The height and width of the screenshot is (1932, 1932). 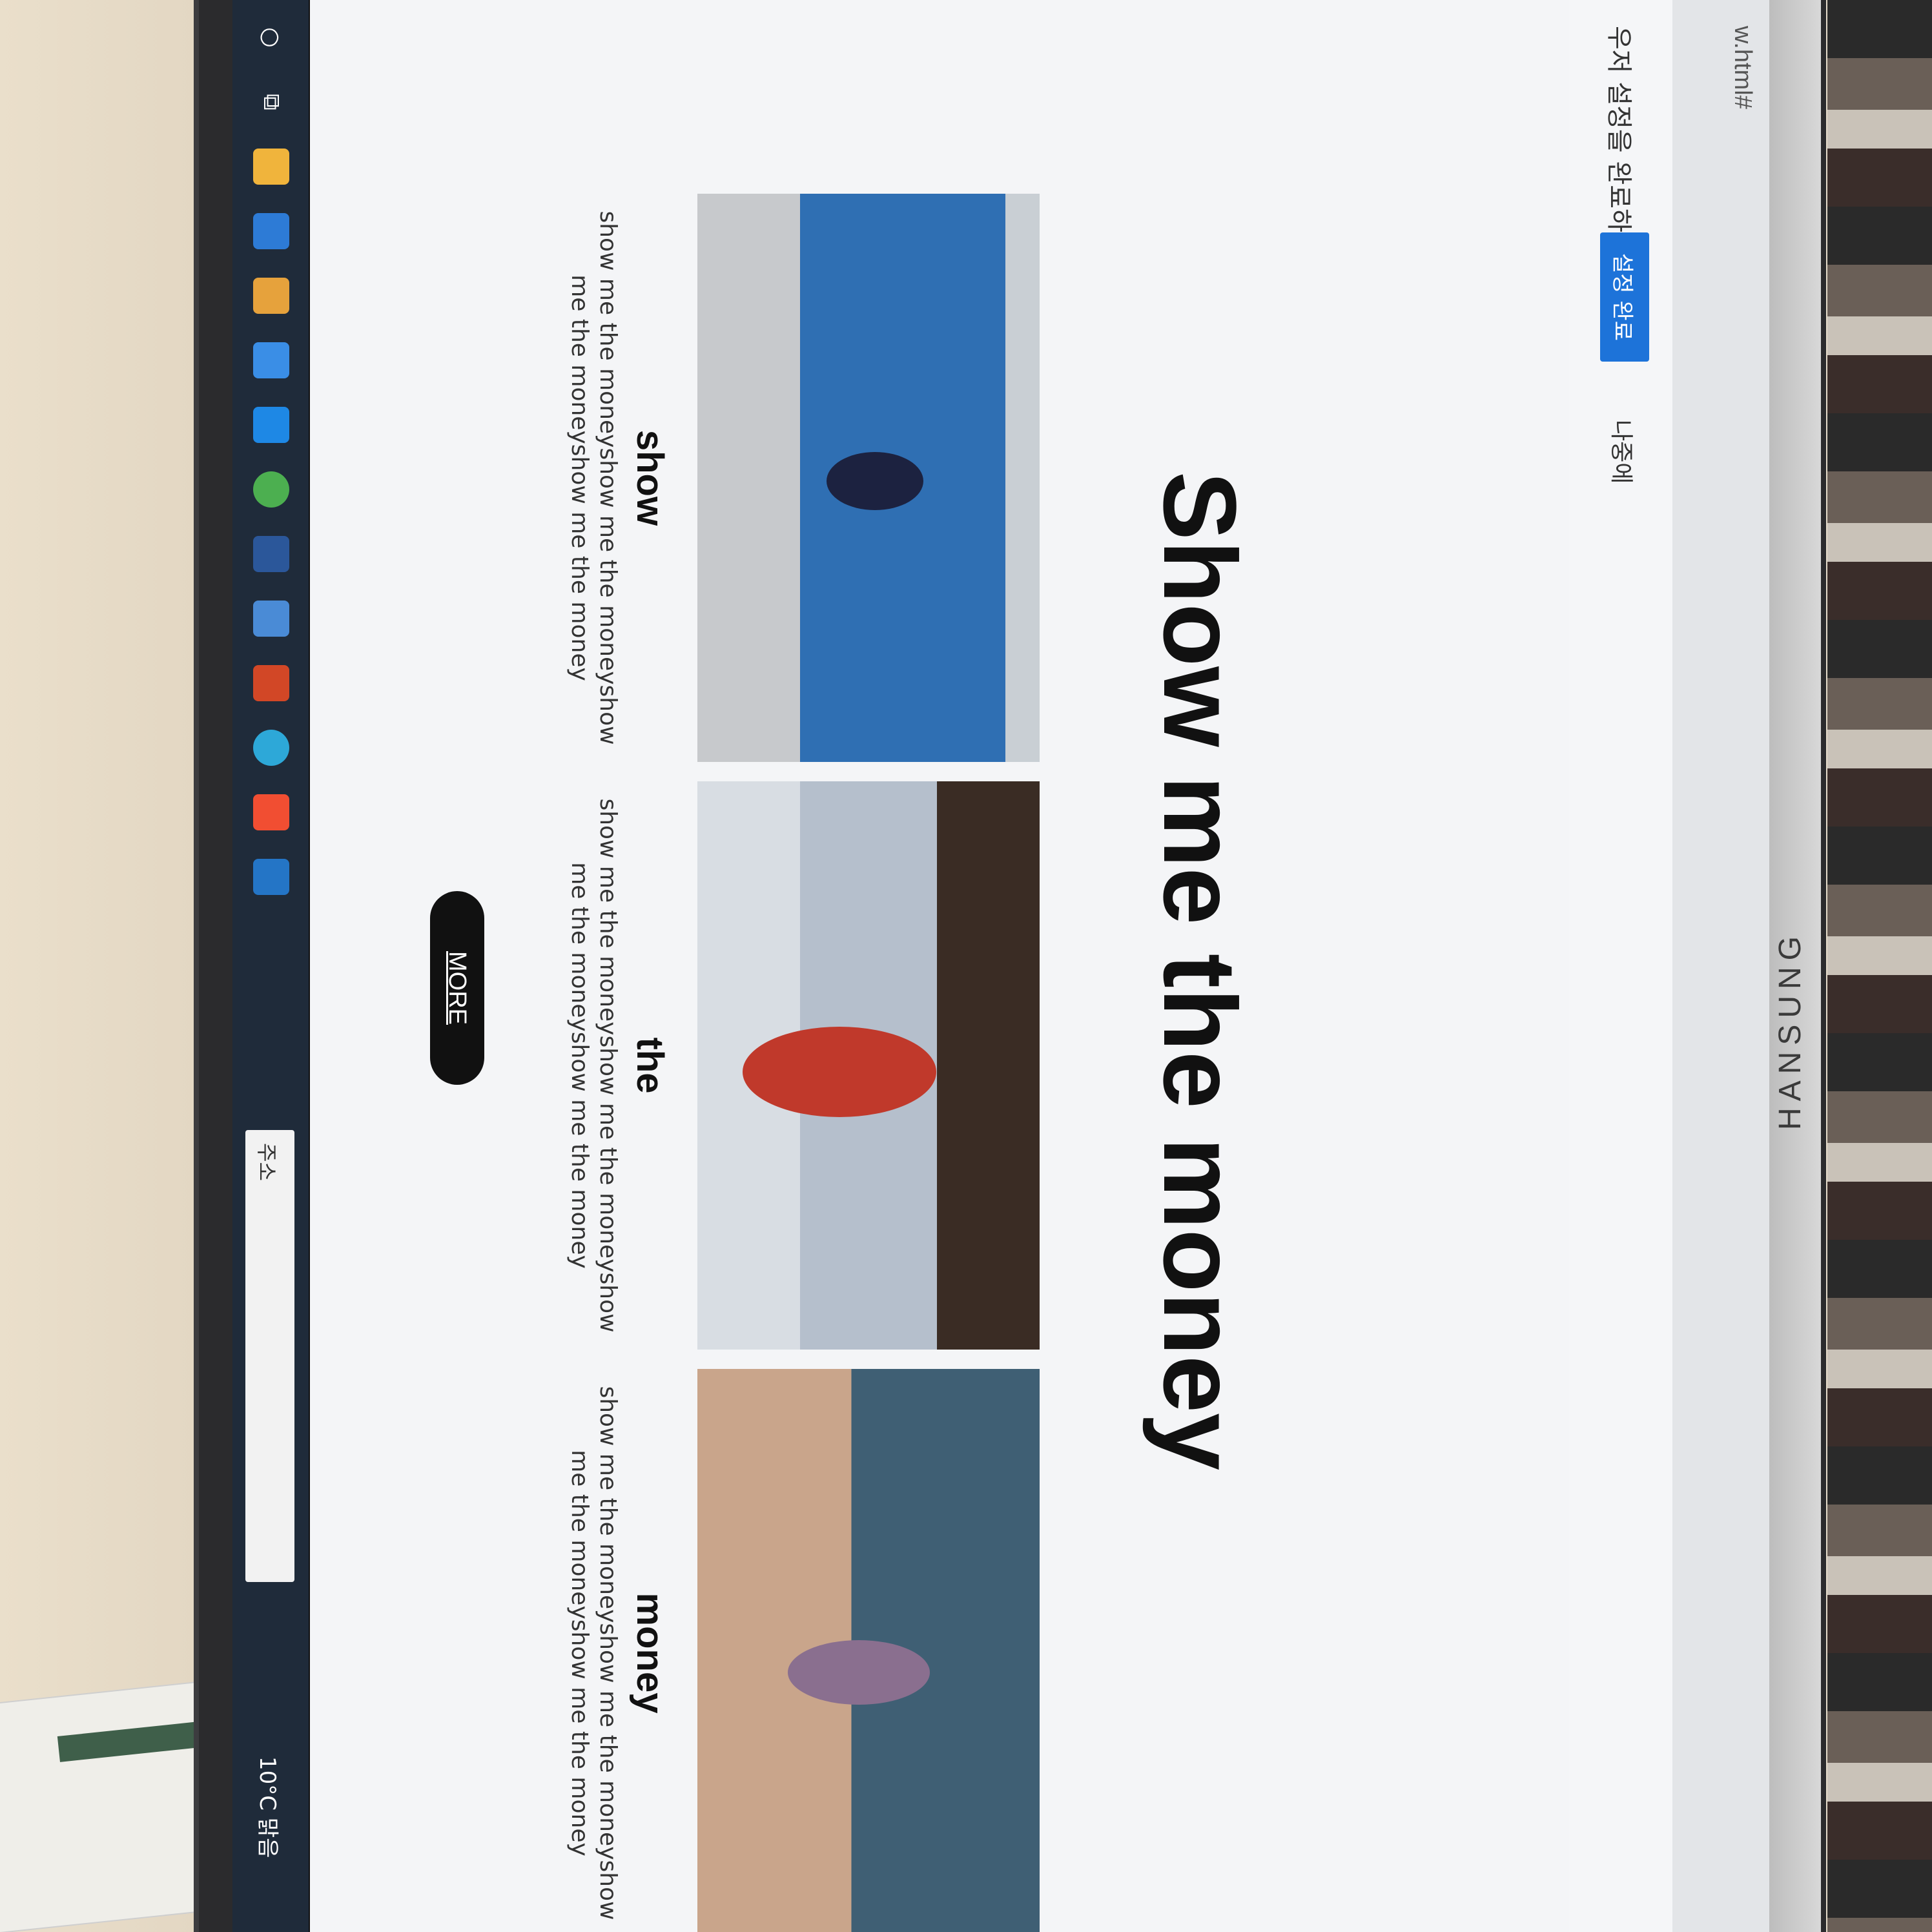 What do you see at coordinates (271, 812) in the screenshot?
I see `git-icon` at bounding box center [271, 812].